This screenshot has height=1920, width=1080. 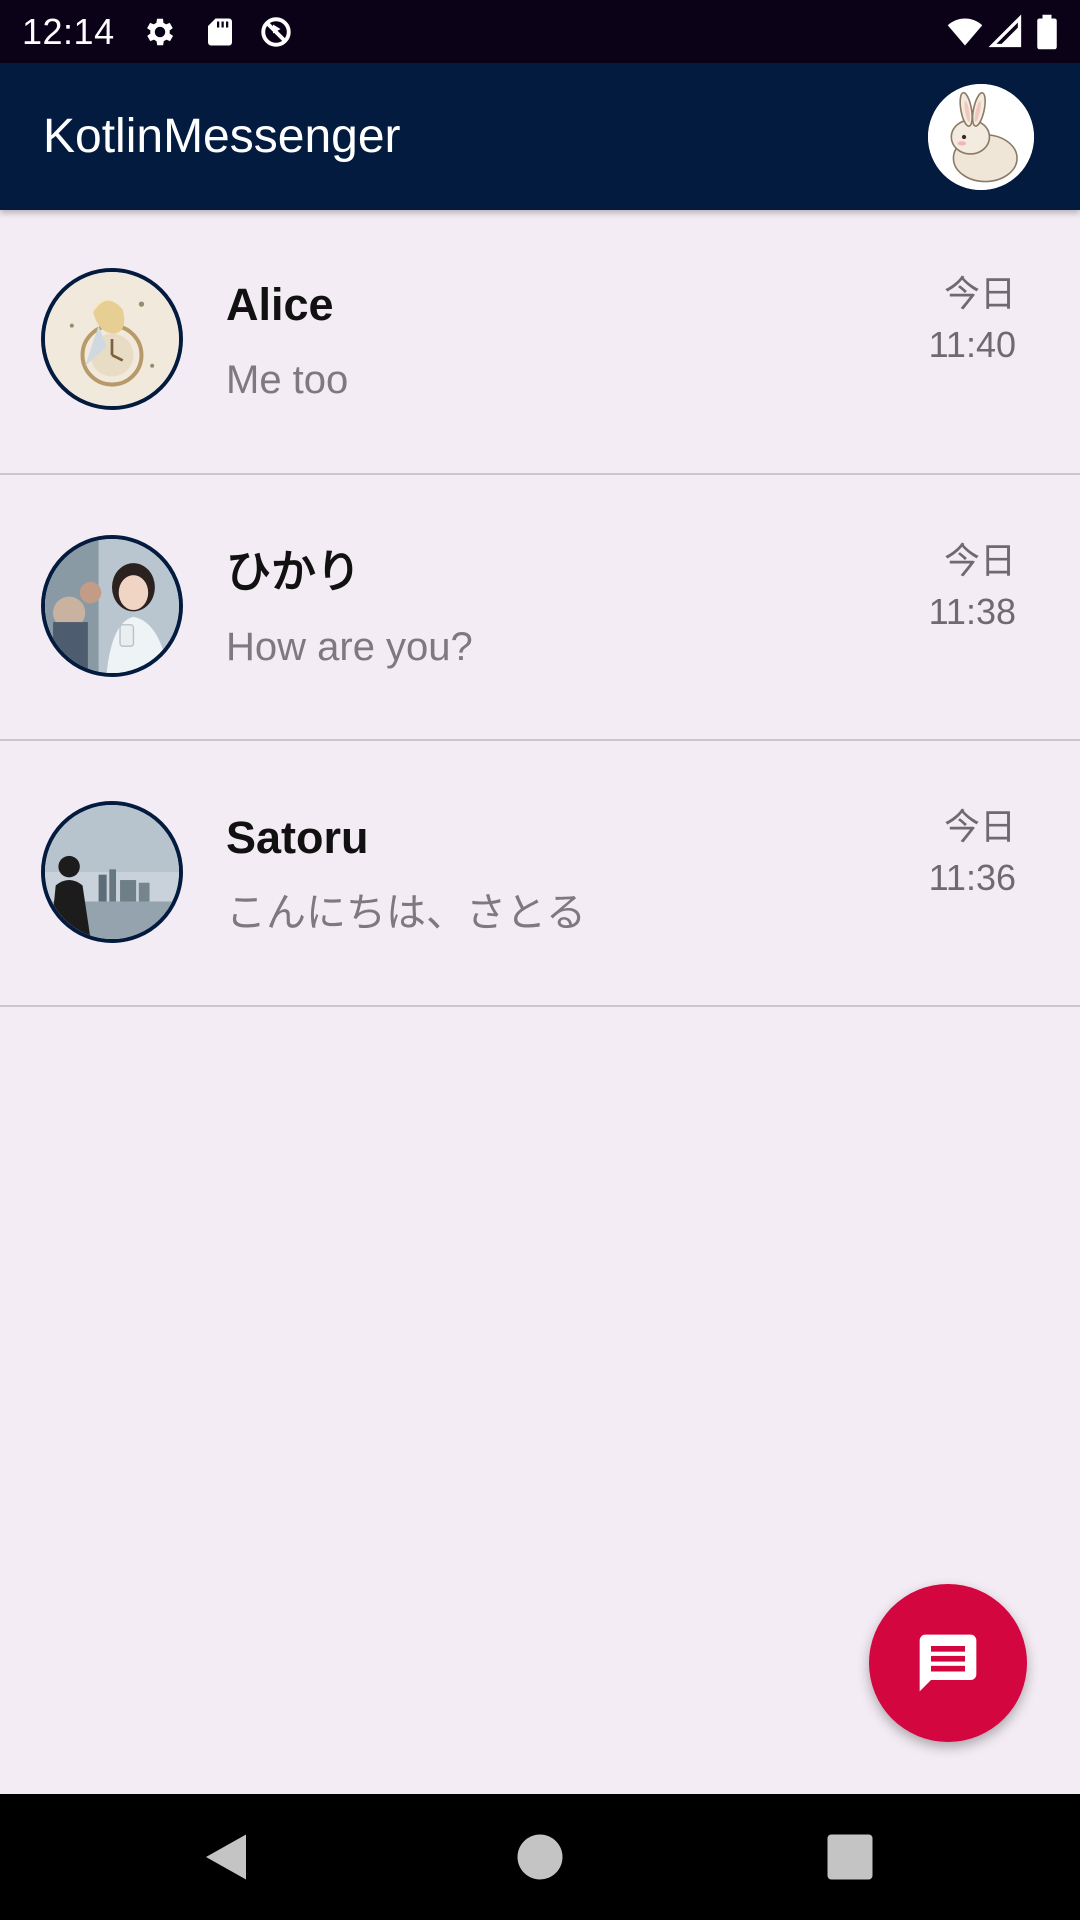 I want to click on new-message-button, so click(x=948, y=1663).